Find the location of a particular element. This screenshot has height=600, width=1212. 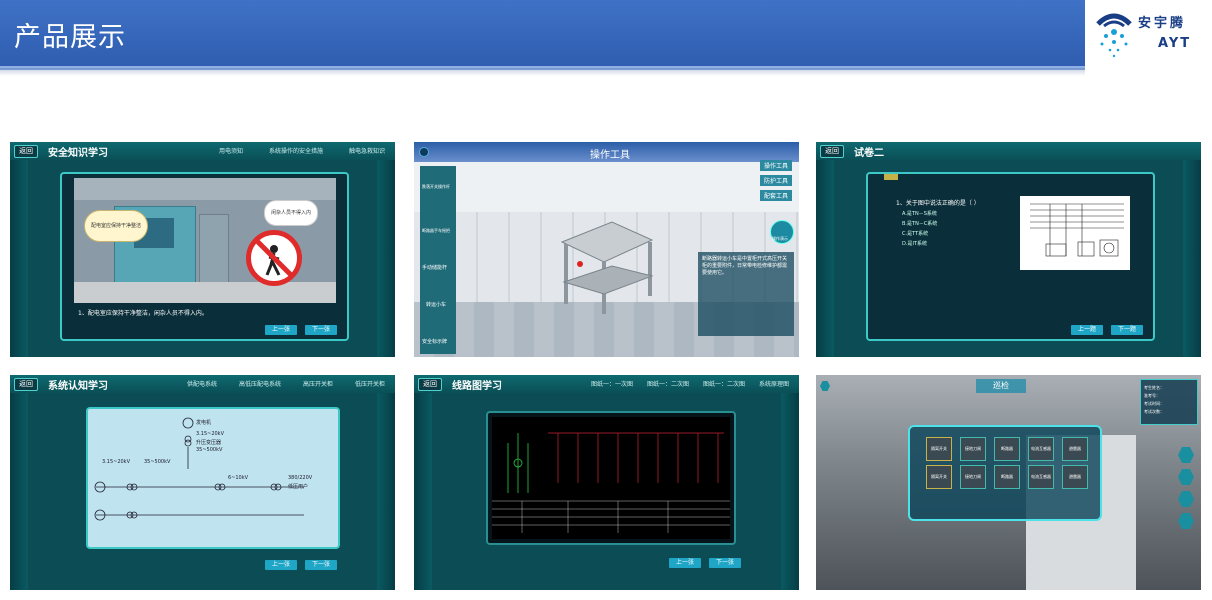

nav-item: 高低压配电系统 is located at coordinates (260, 383).